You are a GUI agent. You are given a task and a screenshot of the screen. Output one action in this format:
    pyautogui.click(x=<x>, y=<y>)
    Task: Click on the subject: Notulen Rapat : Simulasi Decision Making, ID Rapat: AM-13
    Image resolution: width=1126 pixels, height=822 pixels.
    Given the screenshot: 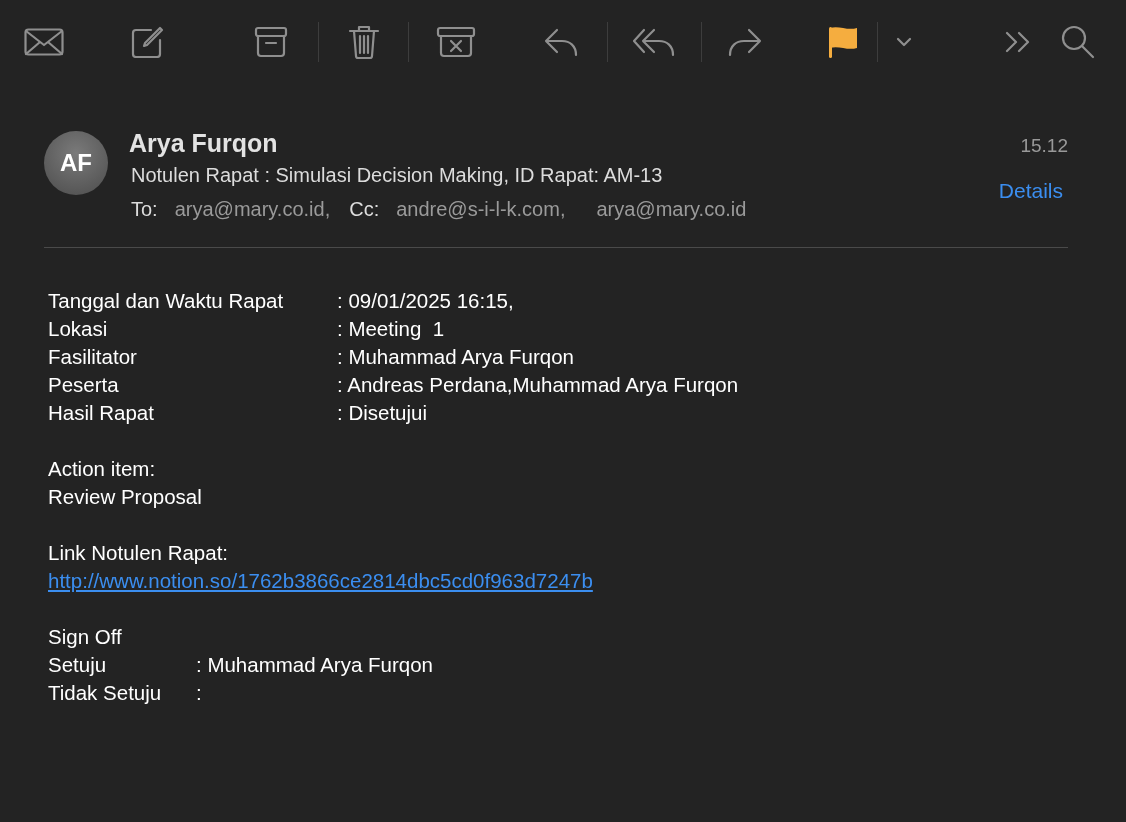 What is the action you would take?
    pyautogui.click(x=397, y=175)
    